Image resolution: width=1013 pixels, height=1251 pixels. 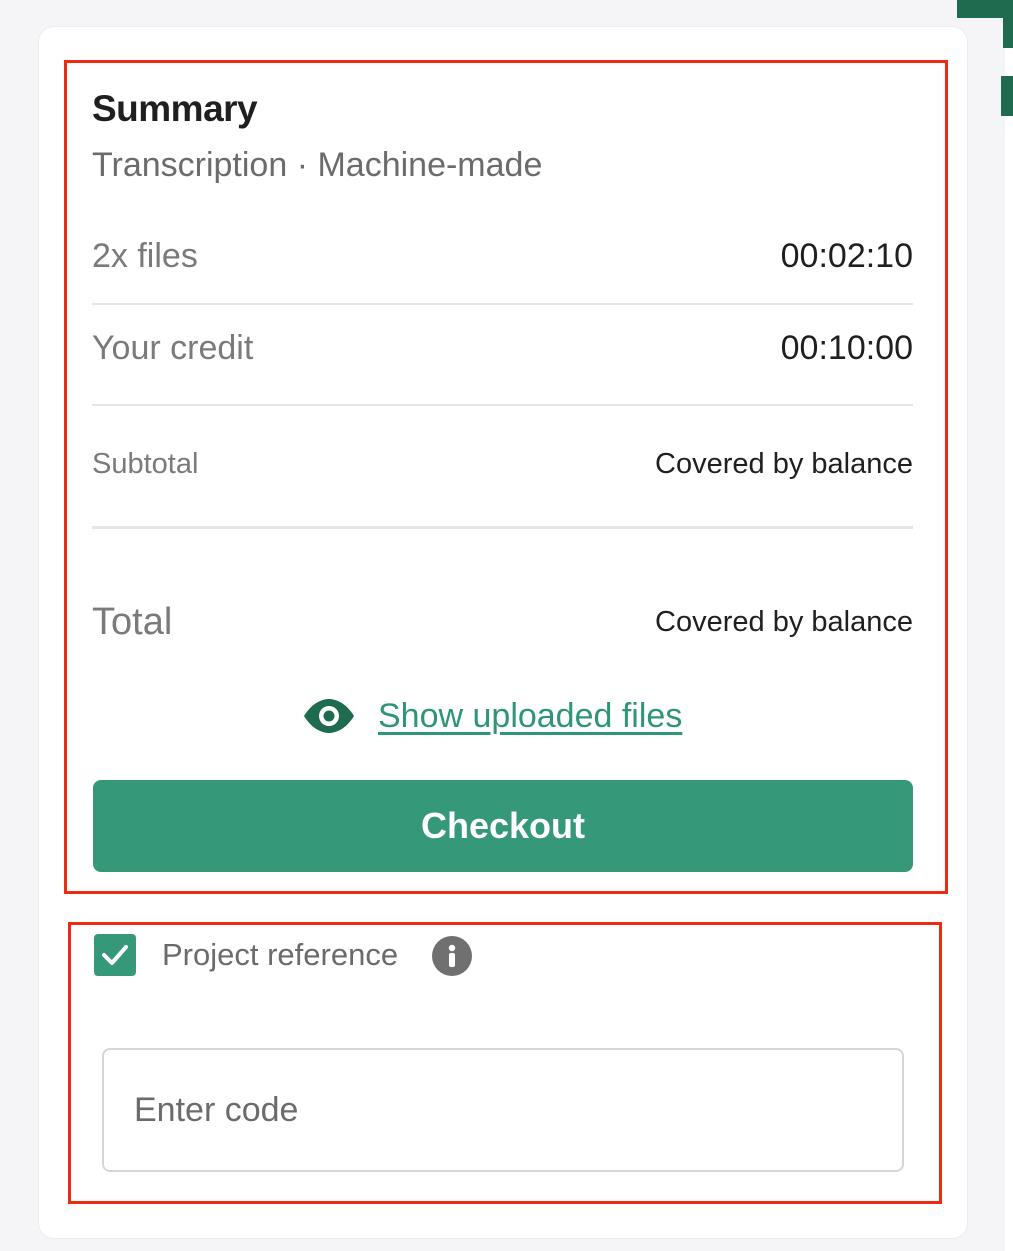 I want to click on credit-value: 00:10:00, so click(x=846, y=347).